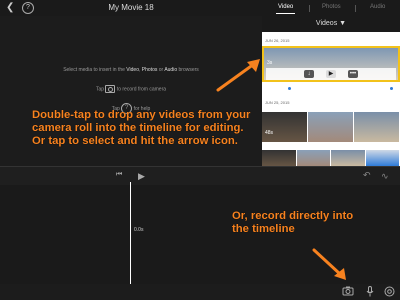 The height and width of the screenshot is (300, 400). What do you see at coordinates (200, 176) in the screenshot?
I see `timeline-toolbar: ⏮ ▶ ↶ ∿` at bounding box center [200, 176].